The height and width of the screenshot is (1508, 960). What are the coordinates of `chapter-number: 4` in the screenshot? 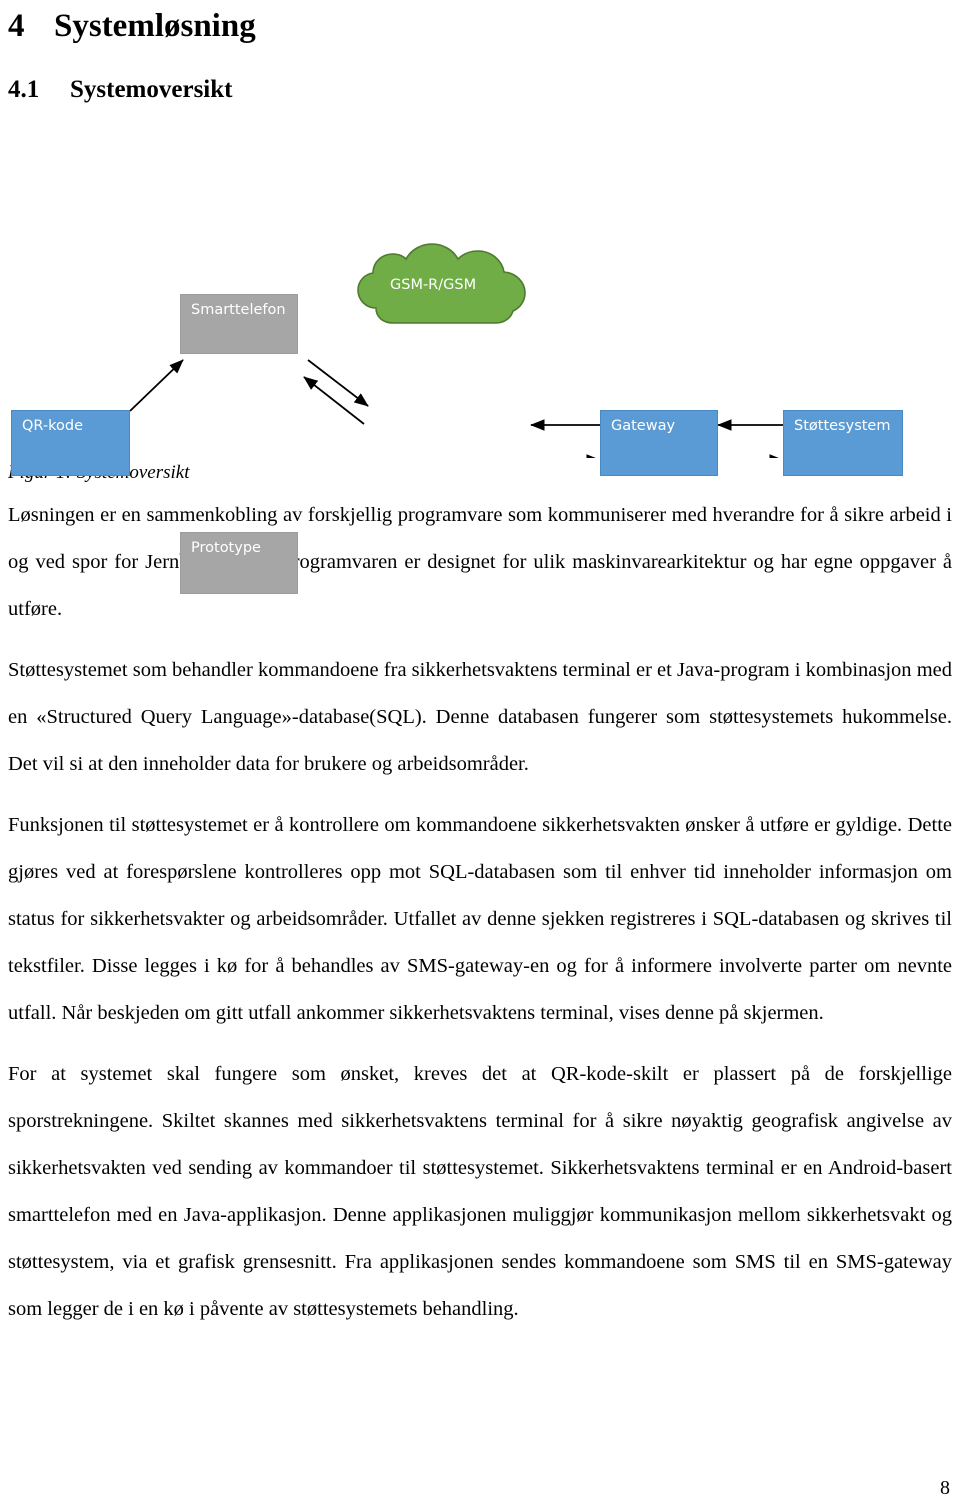 It's located at (16, 26).